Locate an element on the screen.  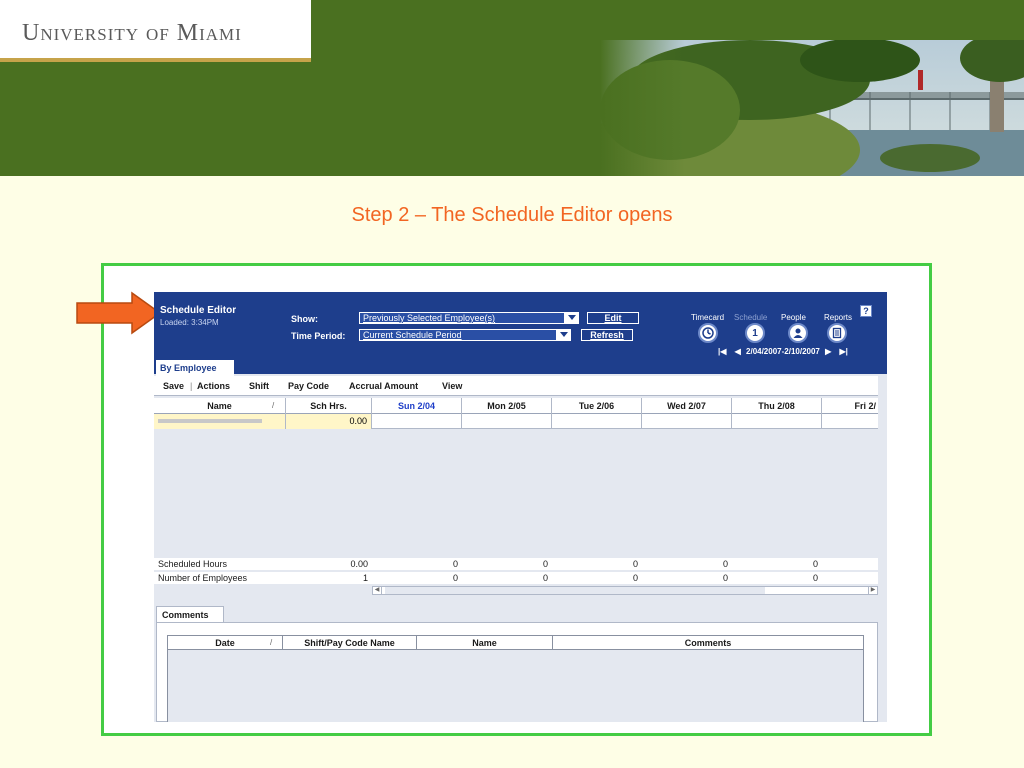
menu-save: Save is located at coordinates (173, 386).